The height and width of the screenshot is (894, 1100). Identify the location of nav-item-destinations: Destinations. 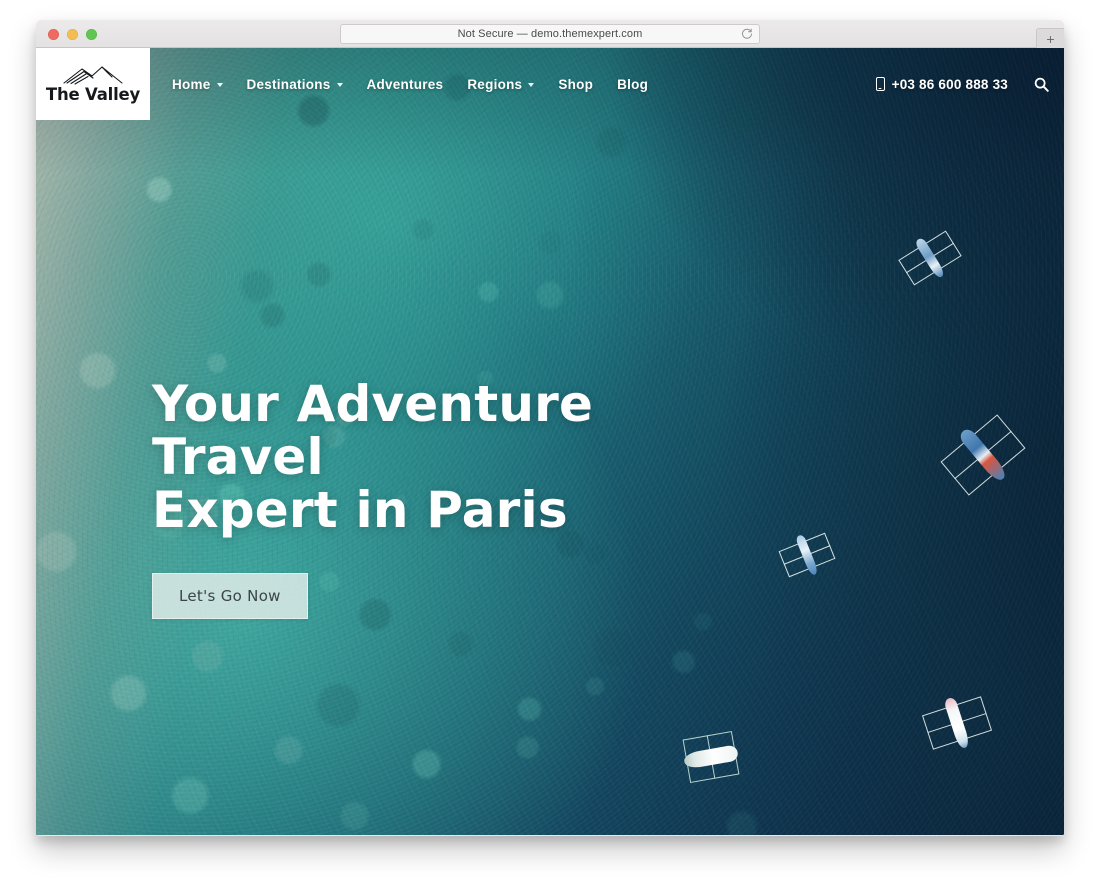
(295, 84).